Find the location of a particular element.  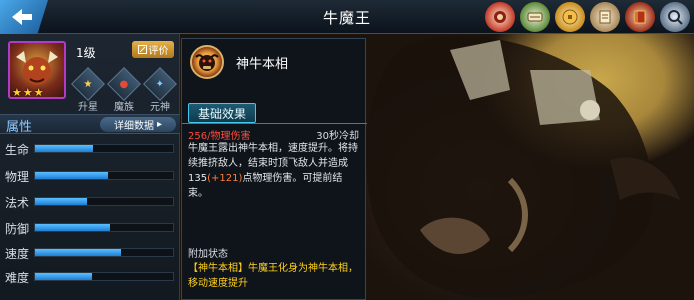

demon-clan-icon: ● is located at coordinates (124, 84).